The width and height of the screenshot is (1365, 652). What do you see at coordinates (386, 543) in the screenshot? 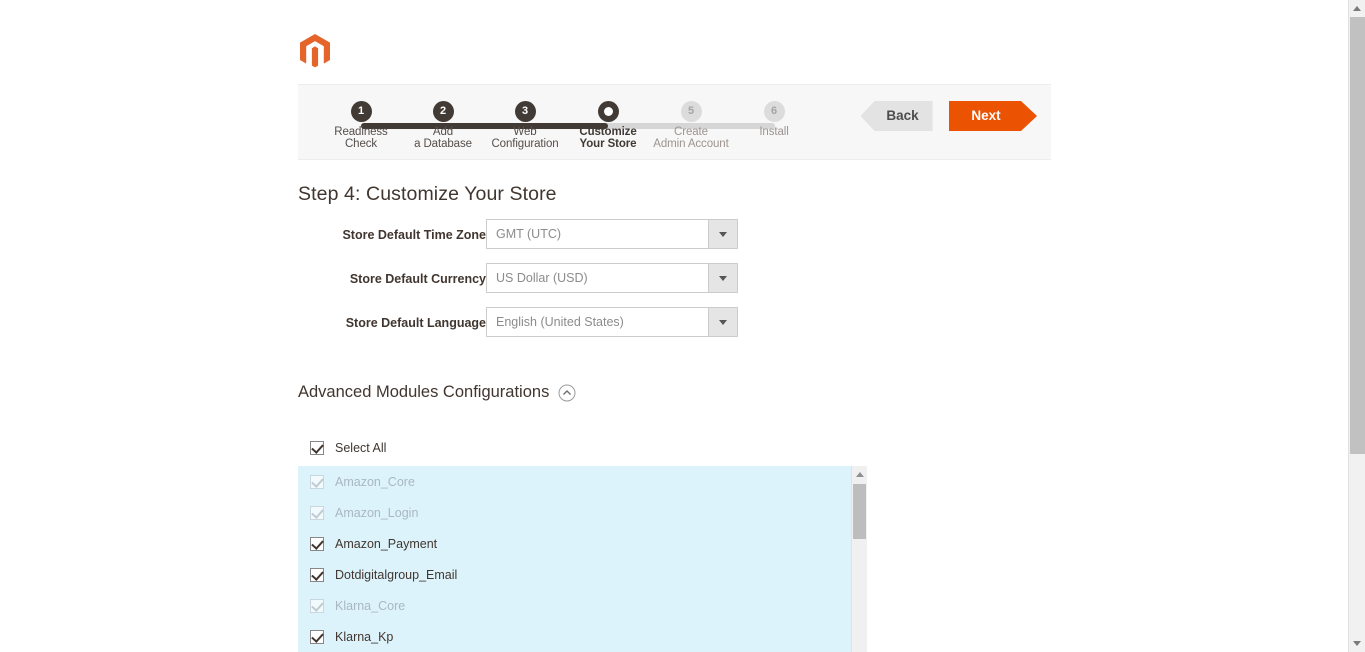
I see `module-label: Amazon_Payment` at bounding box center [386, 543].